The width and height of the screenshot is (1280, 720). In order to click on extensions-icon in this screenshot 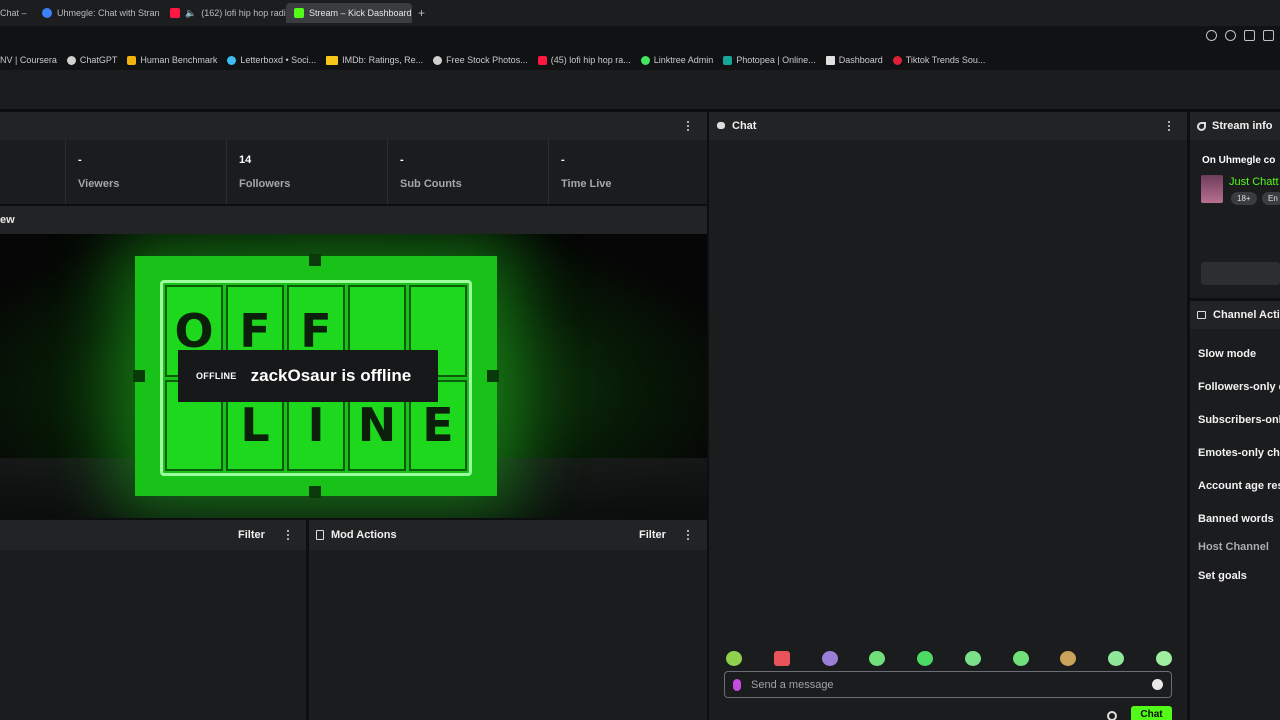, I will do `click(1268, 35)`.